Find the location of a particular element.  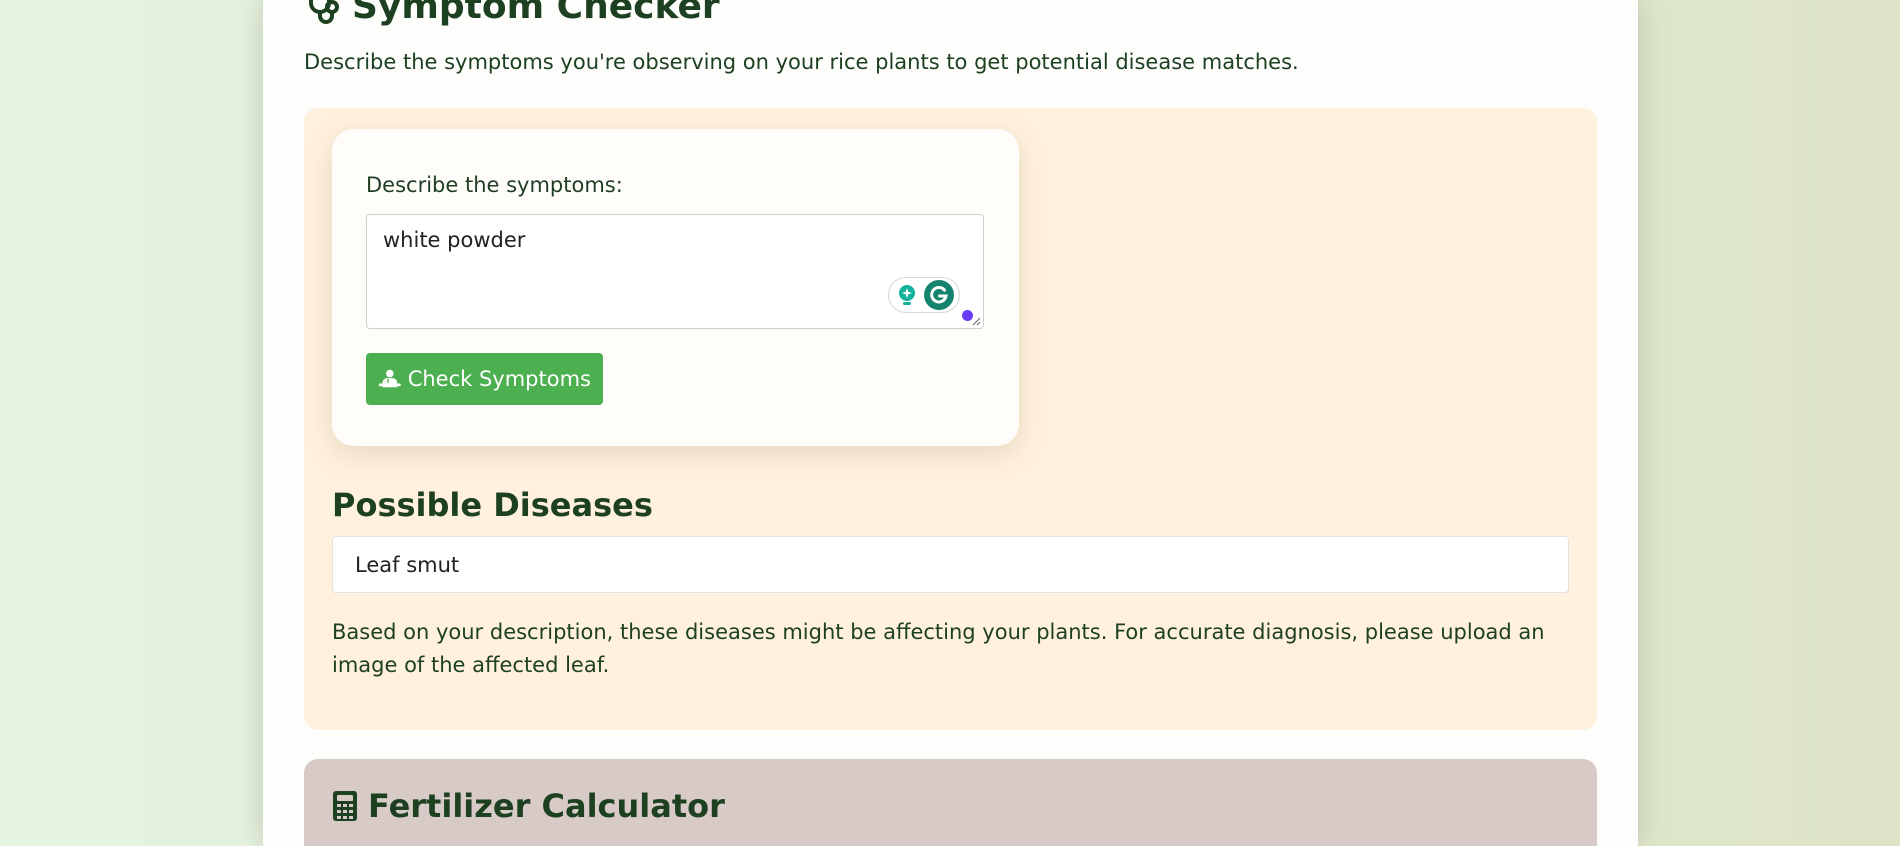

symptoms-textarea-container: white powder is located at coordinates (675, 271).